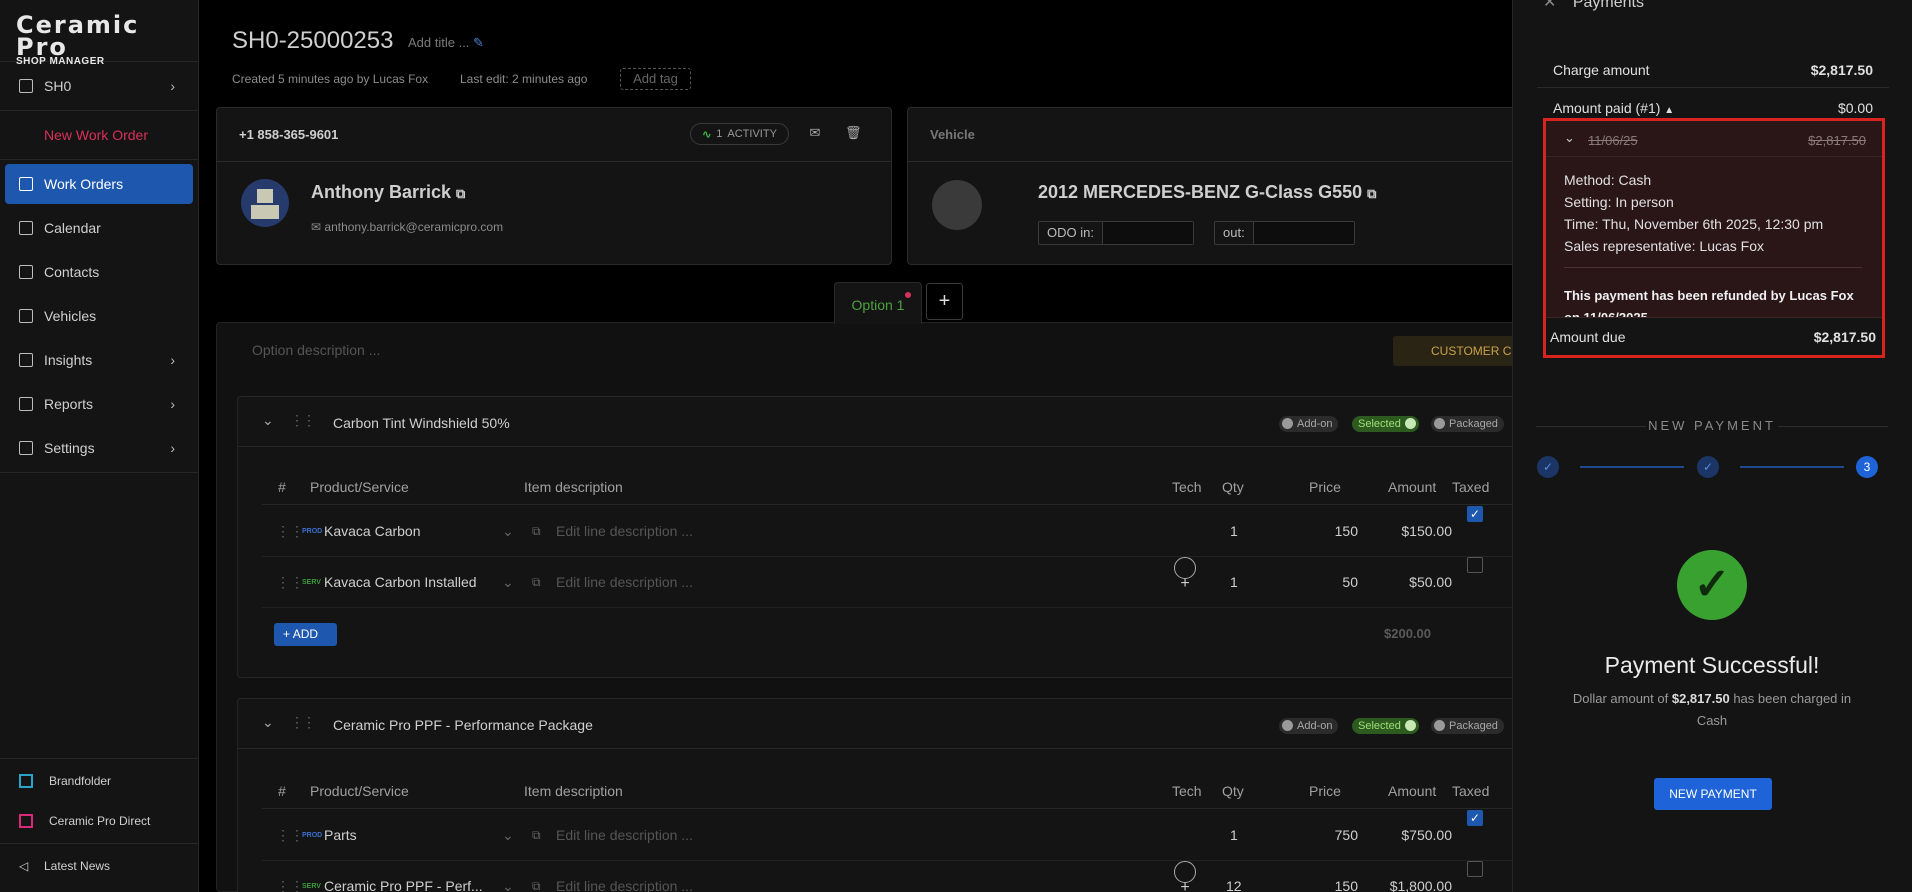 Image resolution: width=1912 pixels, height=892 pixels. What do you see at coordinates (1454, 351) in the screenshot?
I see `customer-choice-button: CUSTOMER CH` at bounding box center [1454, 351].